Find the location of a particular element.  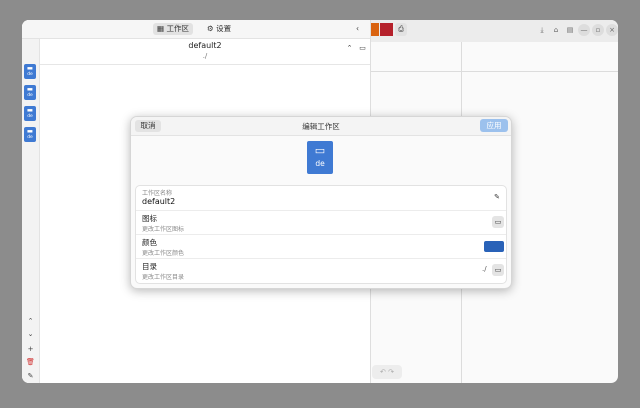

sidebar-tabs: ▦ 工作区 ⚙ 设置 ‹ is located at coordinates (196, 29).